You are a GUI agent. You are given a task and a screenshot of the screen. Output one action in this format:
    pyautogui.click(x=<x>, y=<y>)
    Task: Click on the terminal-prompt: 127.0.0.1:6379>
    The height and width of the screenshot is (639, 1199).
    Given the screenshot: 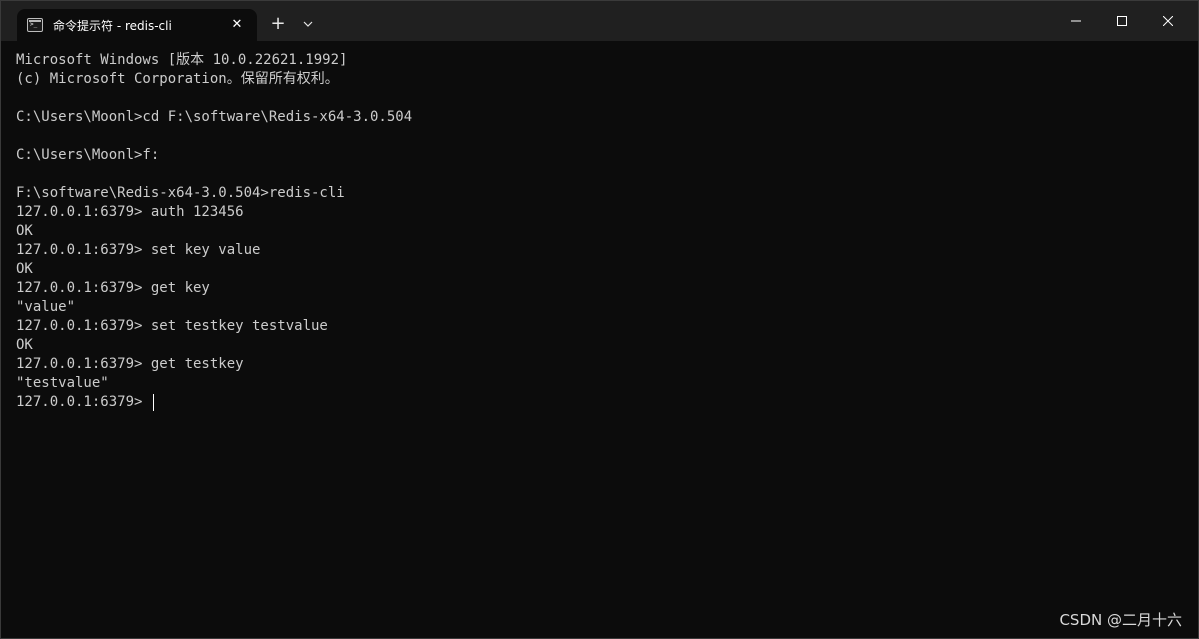 What is the action you would take?
    pyautogui.click(x=83, y=402)
    